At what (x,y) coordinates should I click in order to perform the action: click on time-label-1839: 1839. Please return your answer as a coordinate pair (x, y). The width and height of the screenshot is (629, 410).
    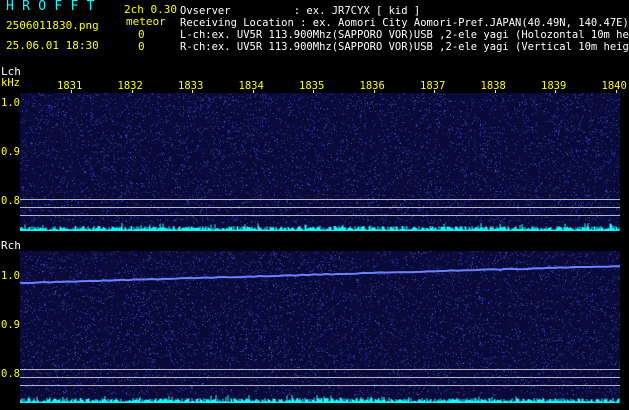
    Looking at the image, I should click on (554, 86).